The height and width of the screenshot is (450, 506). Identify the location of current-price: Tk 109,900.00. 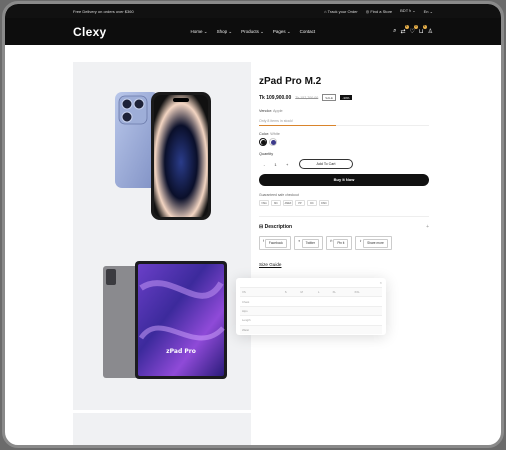
(275, 97).